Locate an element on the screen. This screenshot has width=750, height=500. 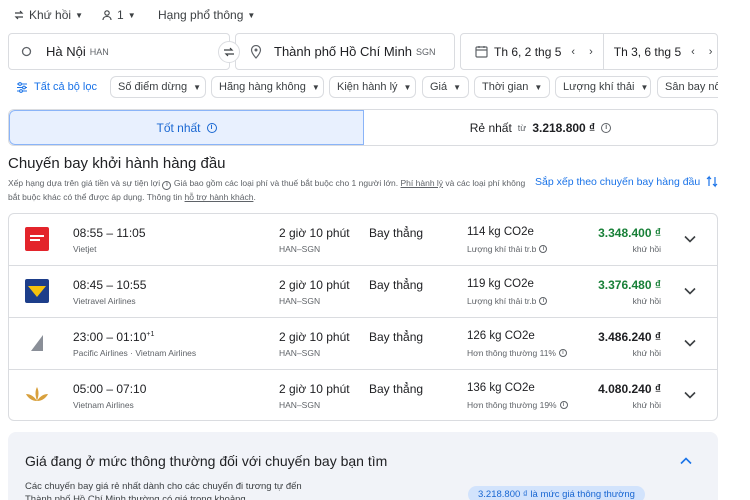
destination-field: Thành phố Hồ Chí Minh SGN is located at coordinates (345, 51).